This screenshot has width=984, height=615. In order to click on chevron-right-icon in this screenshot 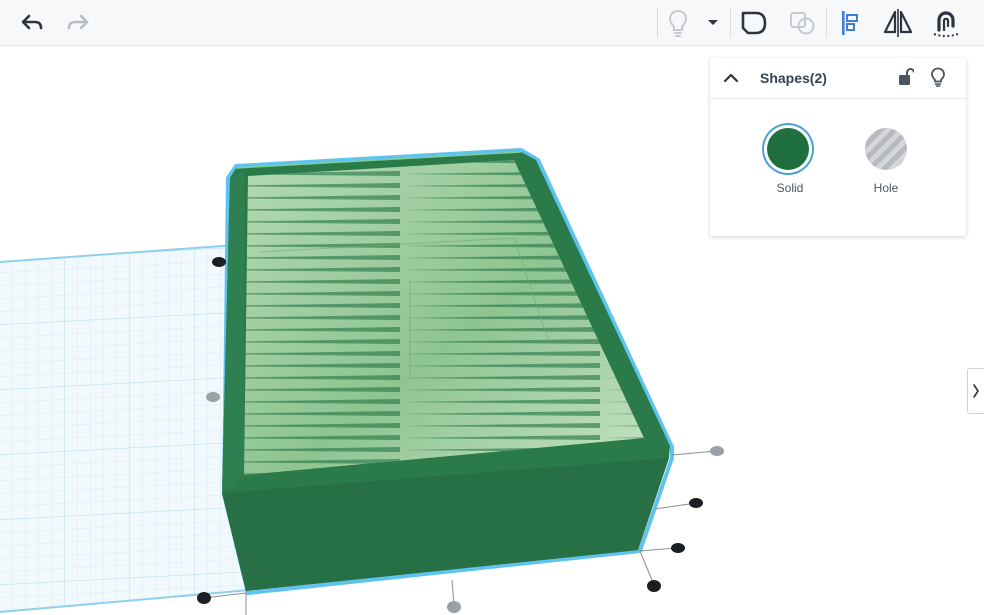, I will do `click(976, 391)`.